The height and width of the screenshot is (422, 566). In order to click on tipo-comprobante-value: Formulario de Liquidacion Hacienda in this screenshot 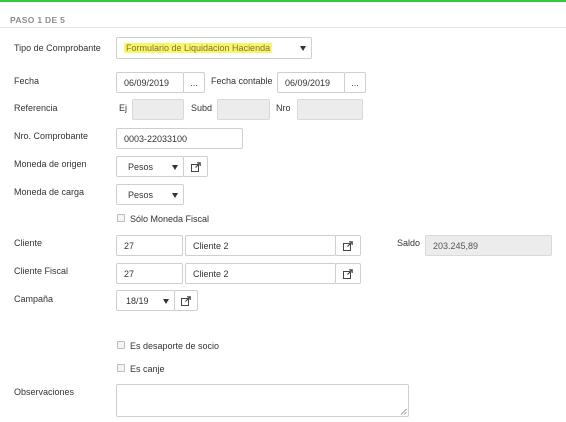, I will do `click(198, 48)`.